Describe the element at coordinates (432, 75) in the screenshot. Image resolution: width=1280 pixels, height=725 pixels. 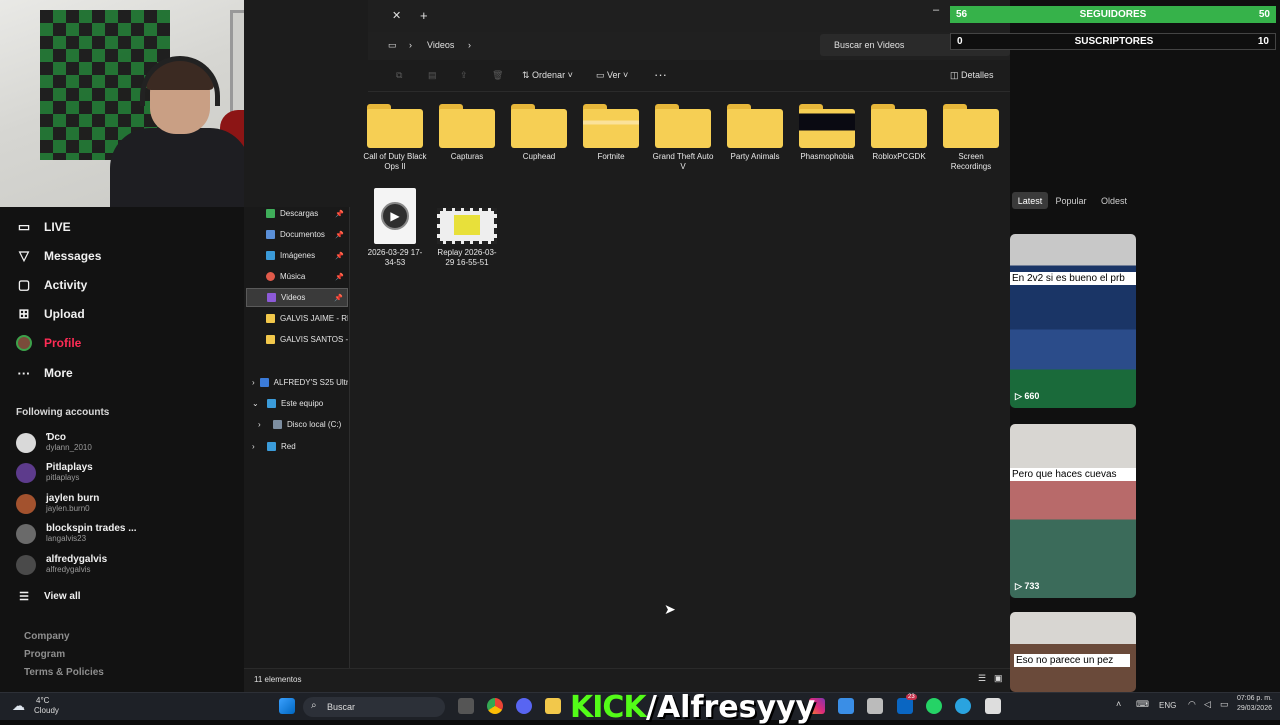
I see `rename-icon: ▤` at that location.